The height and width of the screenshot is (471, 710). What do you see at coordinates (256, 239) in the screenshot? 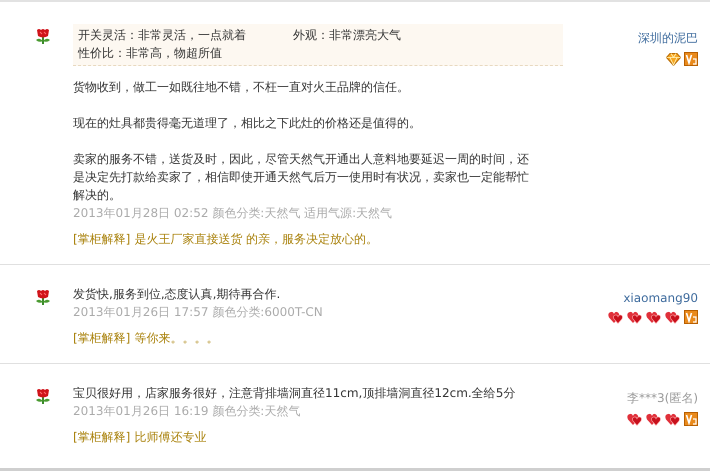
I see `reply-text: 是火王厂家直接送货 的亲，服务决定放心的。` at bounding box center [256, 239].